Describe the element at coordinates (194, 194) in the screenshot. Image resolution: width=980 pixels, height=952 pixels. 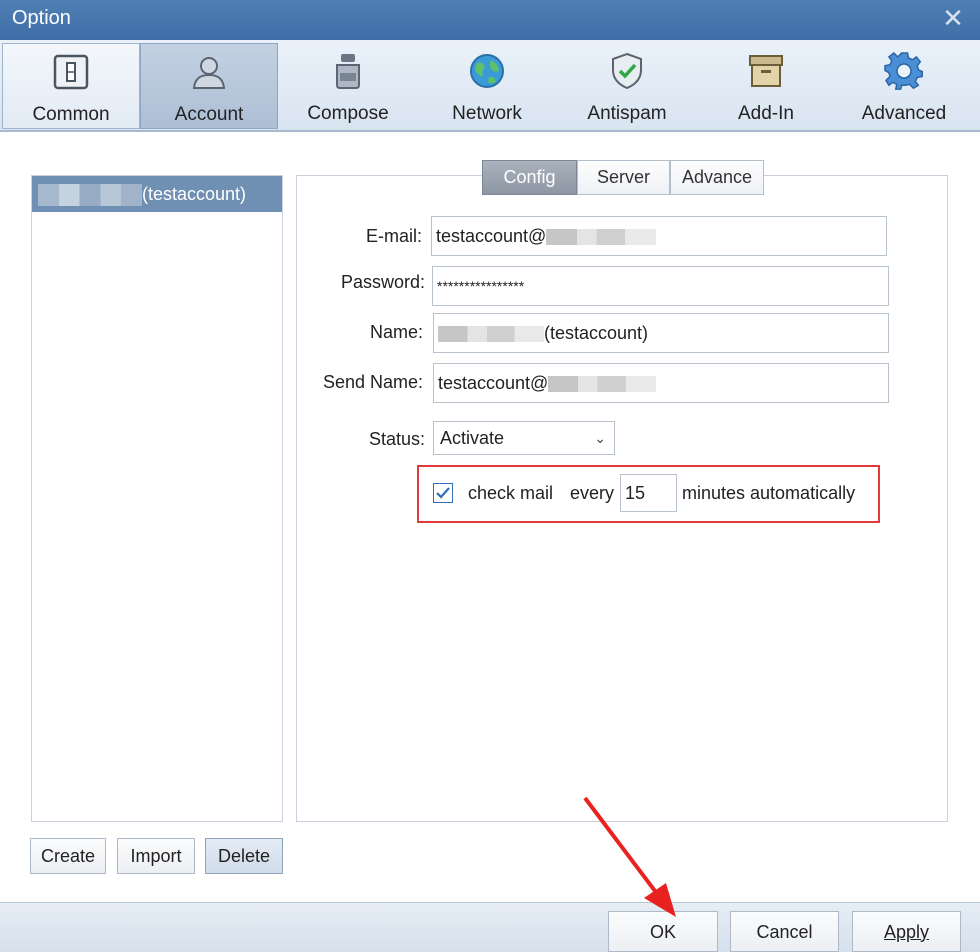
I see `account-list-item-label: (testaccount)` at that location.